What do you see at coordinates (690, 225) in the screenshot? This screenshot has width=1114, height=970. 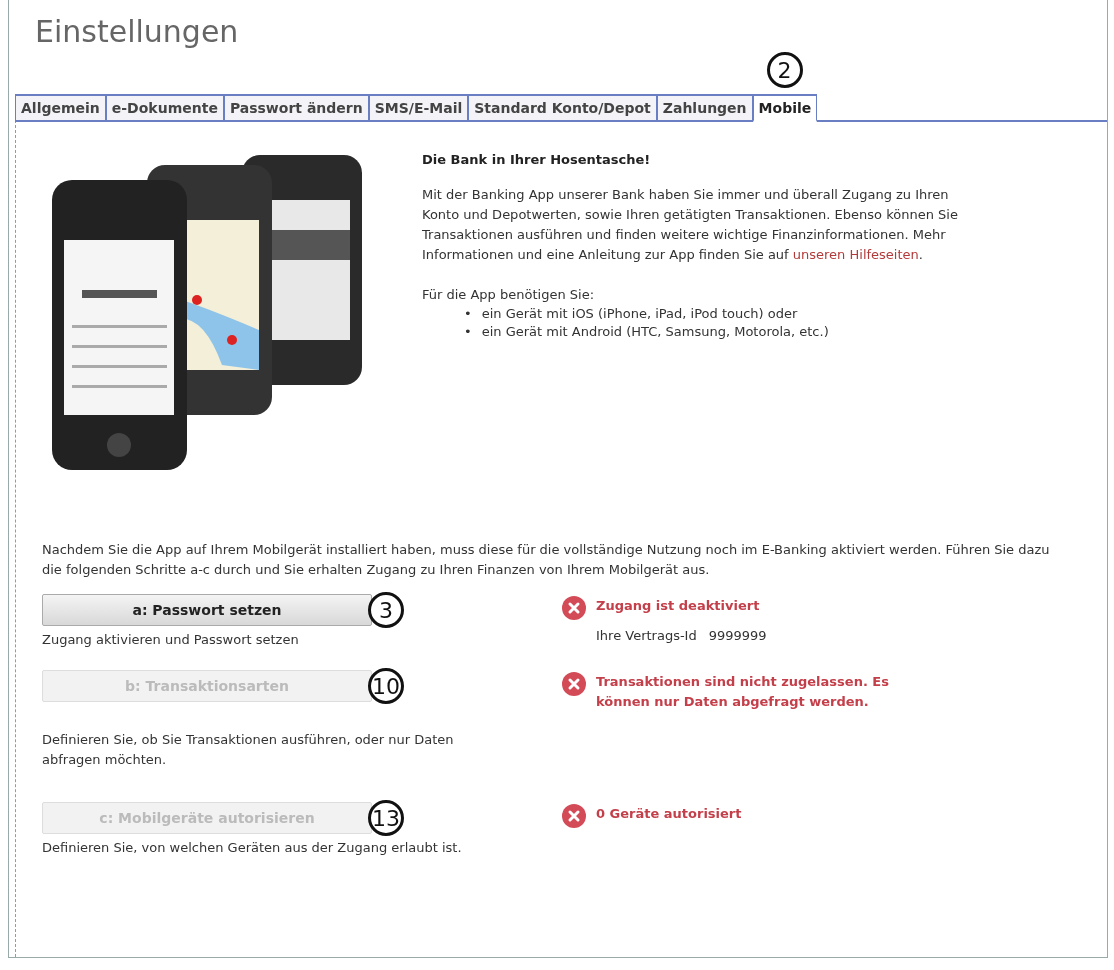 I see `intro-paragraph: Mit der Banking App unserer Bank haben Sie immer und überall Zugang zu Ihren Konto und Depotwerten, sowie Ihren getätigten Transaktionen. Ebenso können Sie Transaktionen ausführen und finden weitere wichtige Finanzinformationen. Mehr Informationen und eine Anleitung zur App finden Sie auf unseren Hilfeseiten.` at bounding box center [690, 225].